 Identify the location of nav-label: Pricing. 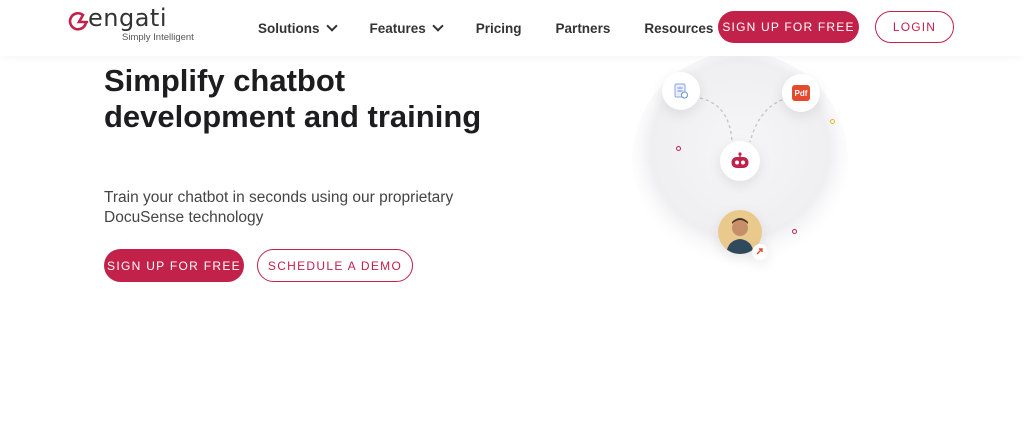
(498, 28).